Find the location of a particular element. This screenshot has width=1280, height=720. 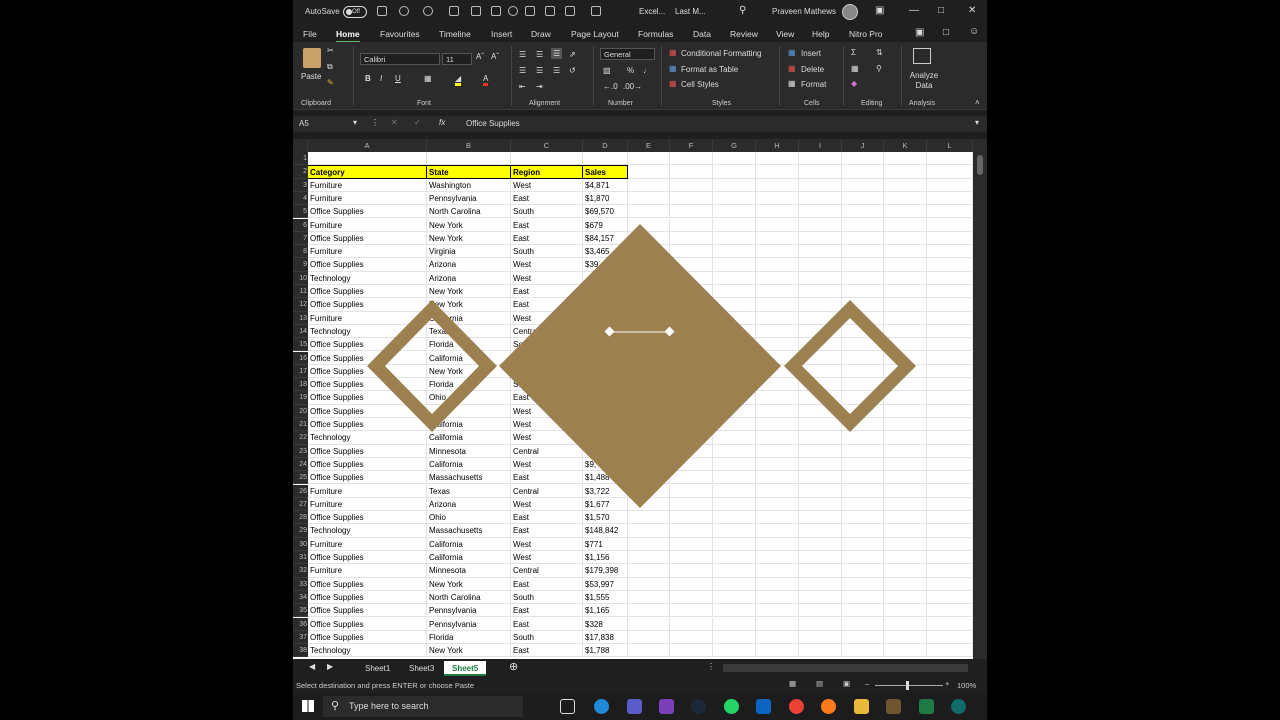

tab-home: Home is located at coordinates (348, 36).